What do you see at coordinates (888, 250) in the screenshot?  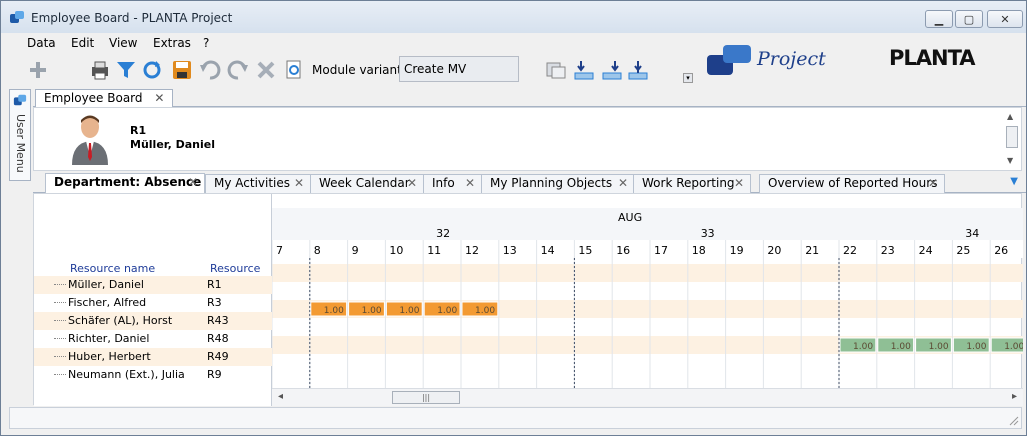 I see `day-label: 23` at bounding box center [888, 250].